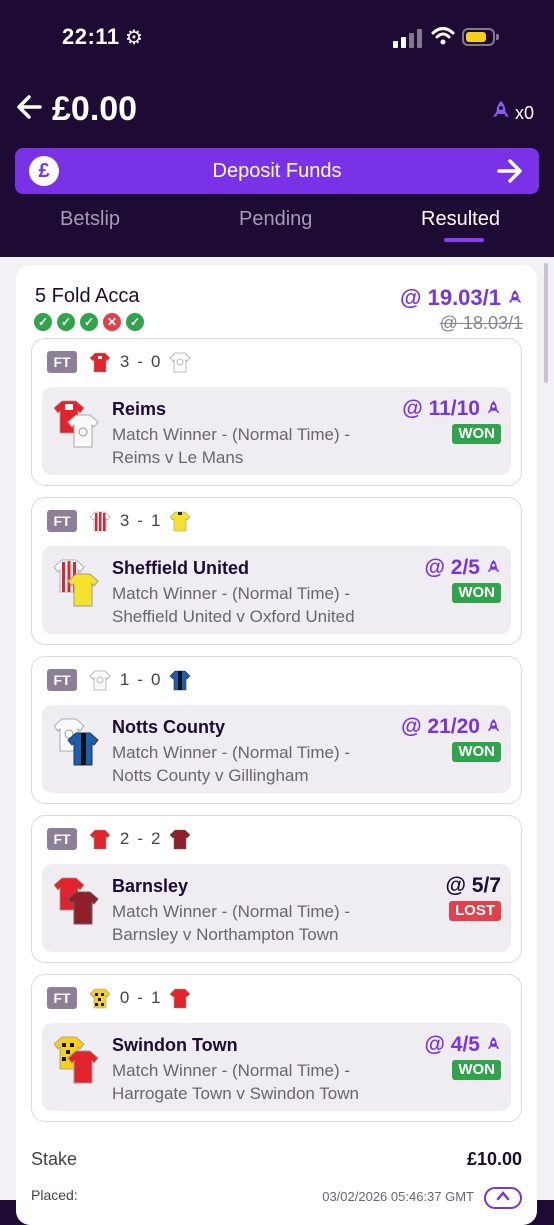  Describe the element at coordinates (112, 322) in the screenshot. I see `leg-lost-icon: ✕` at that location.